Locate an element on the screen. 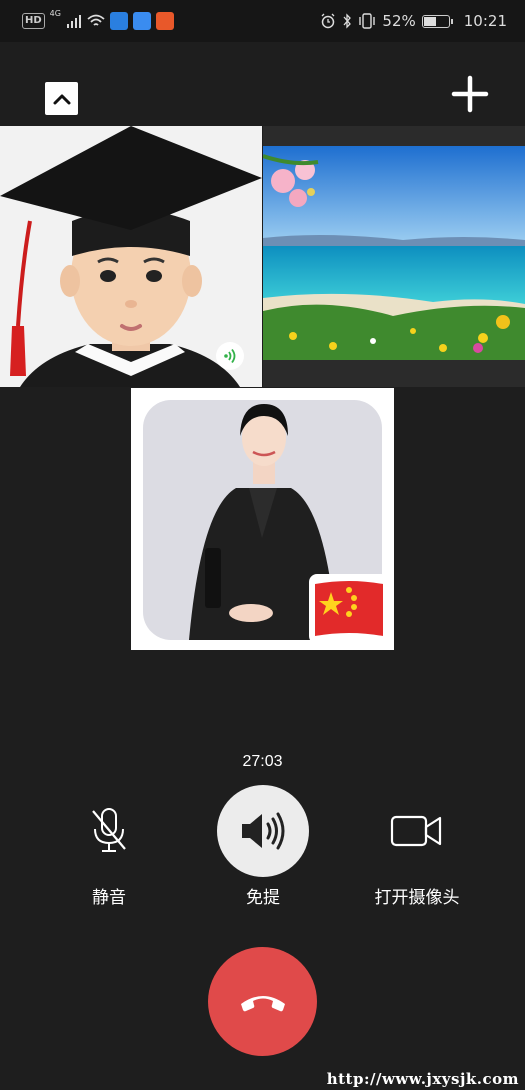 This screenshot has width=525, height=1090. watermark: http://www.jxysjk.com is located at coordinates (422, 1079).